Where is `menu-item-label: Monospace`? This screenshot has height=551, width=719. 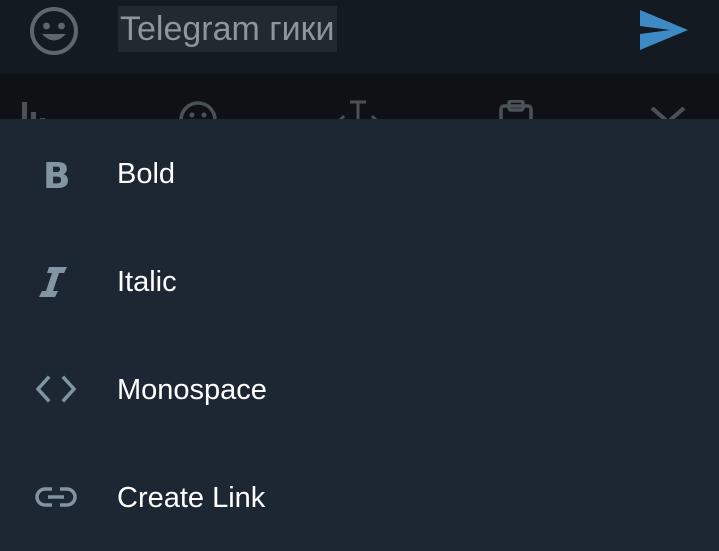
menu-item-label: Monospace is located at coordinates (192, 390).